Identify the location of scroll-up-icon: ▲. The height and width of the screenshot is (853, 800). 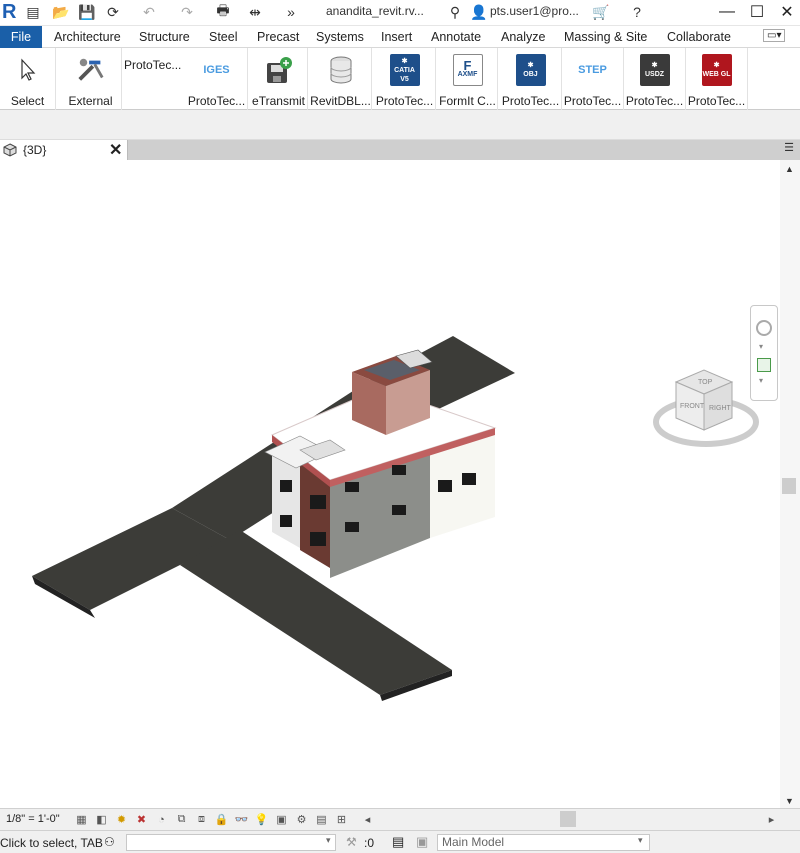
(789, 169).